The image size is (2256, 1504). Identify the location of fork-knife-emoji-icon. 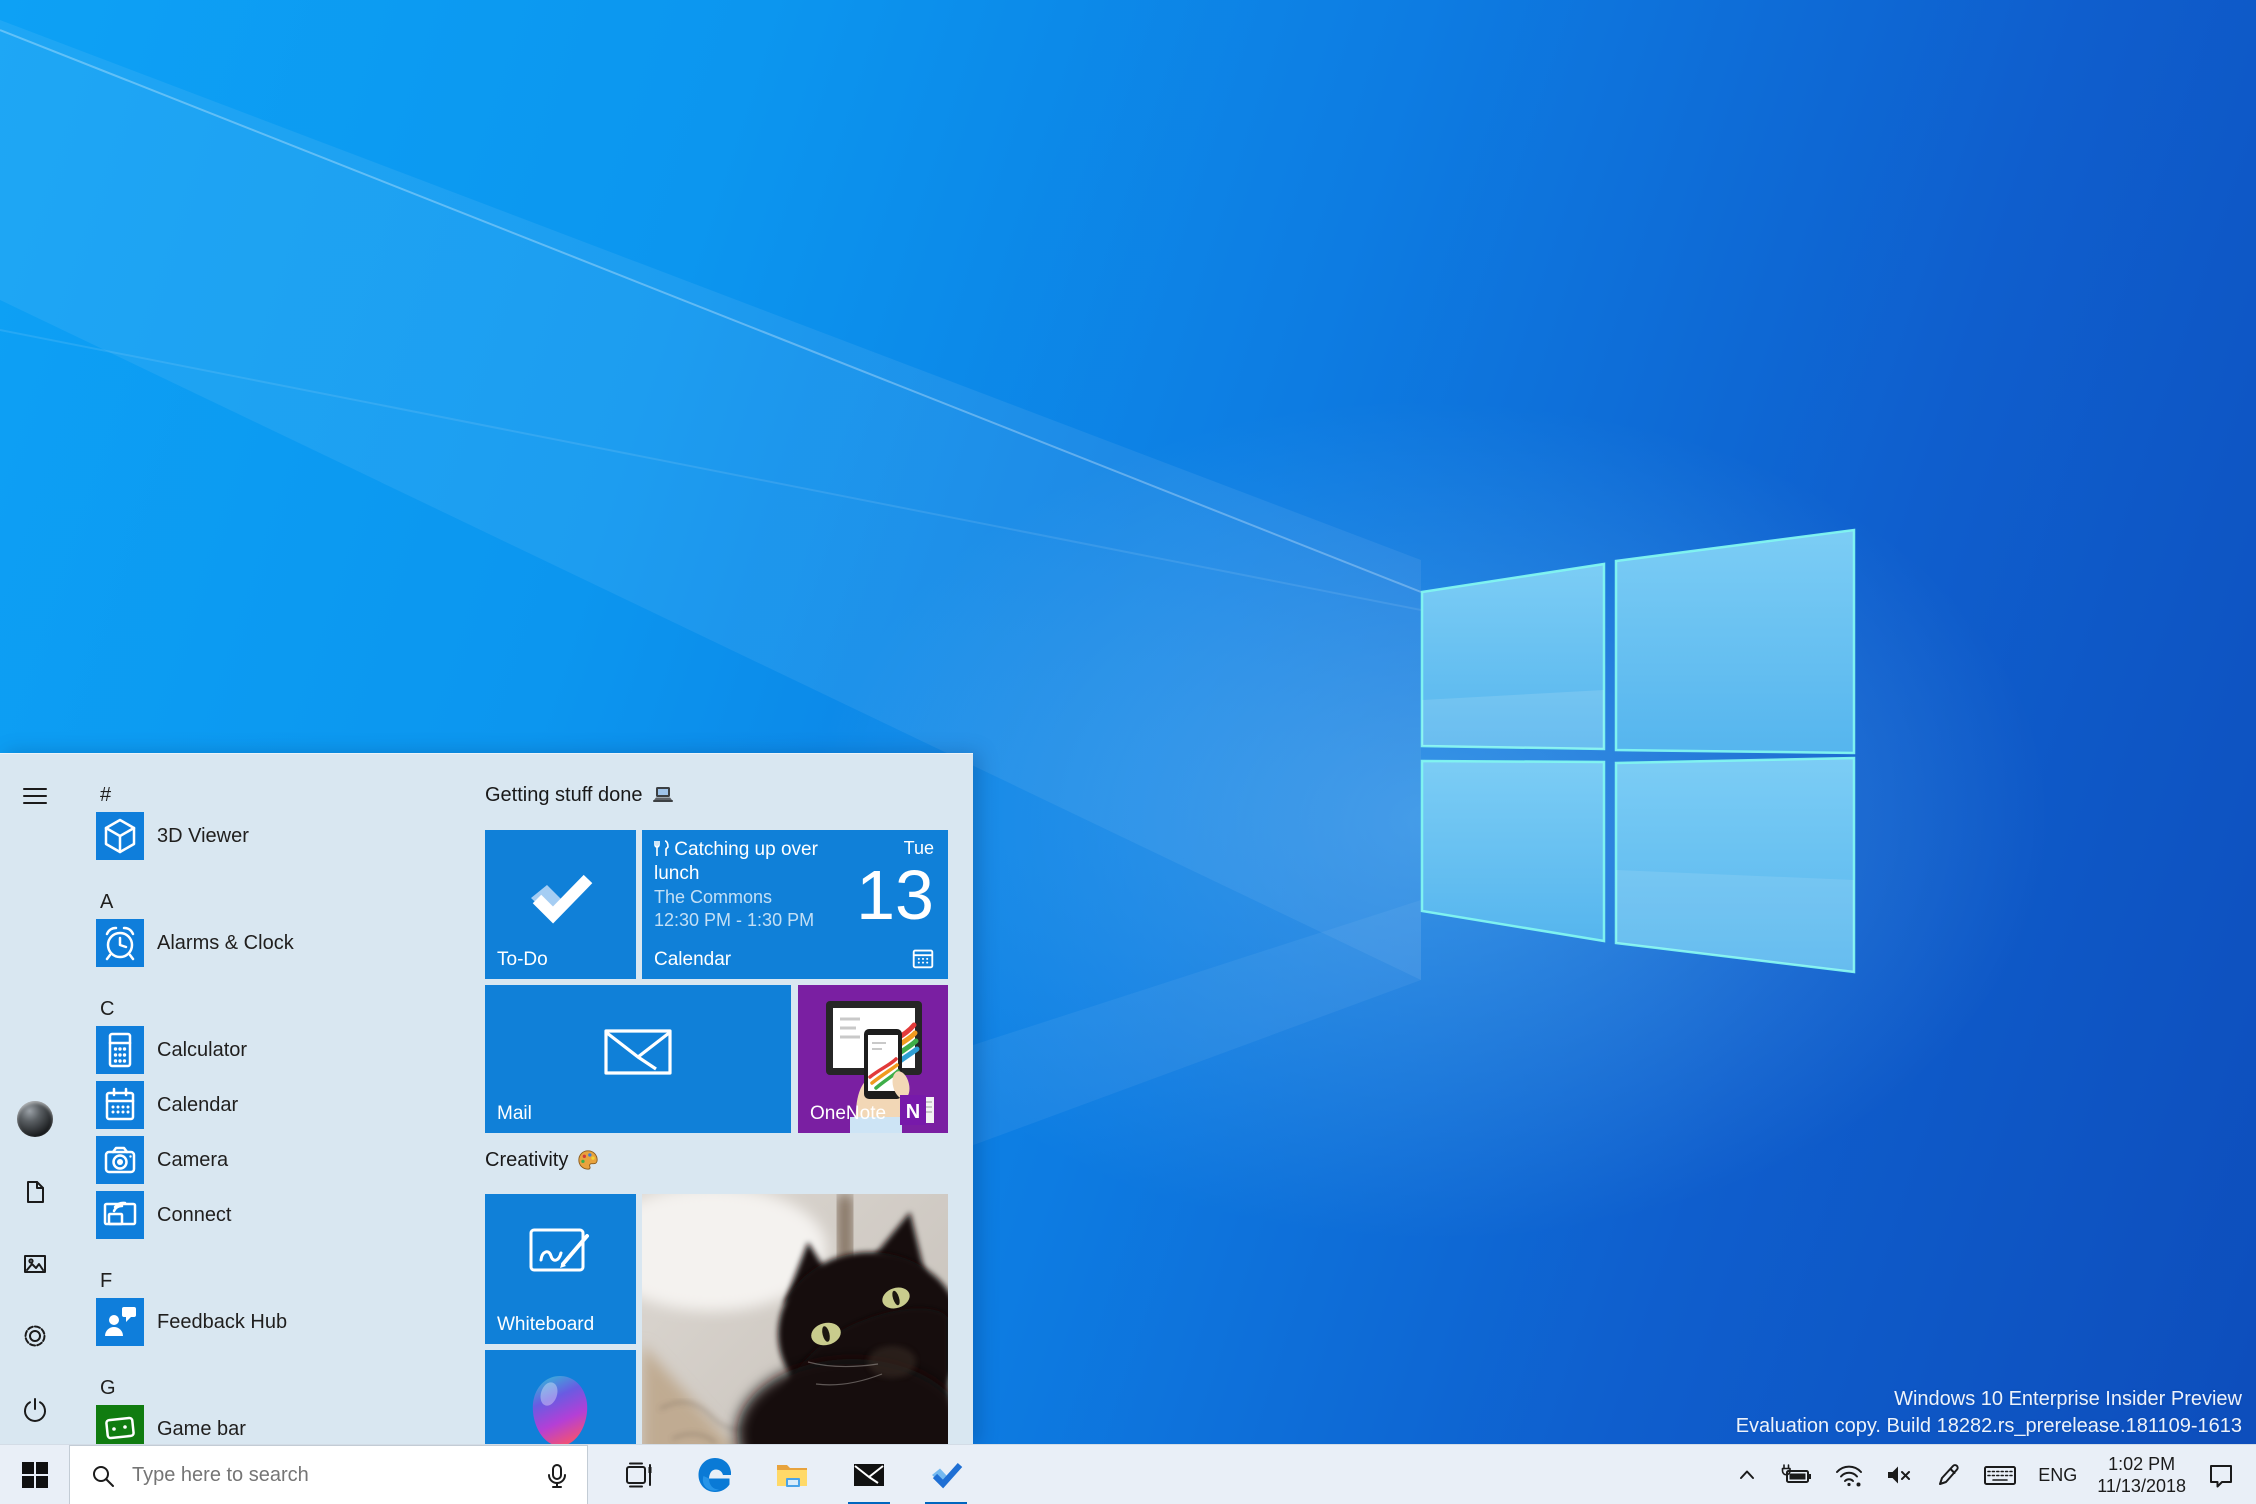
(661, 848).